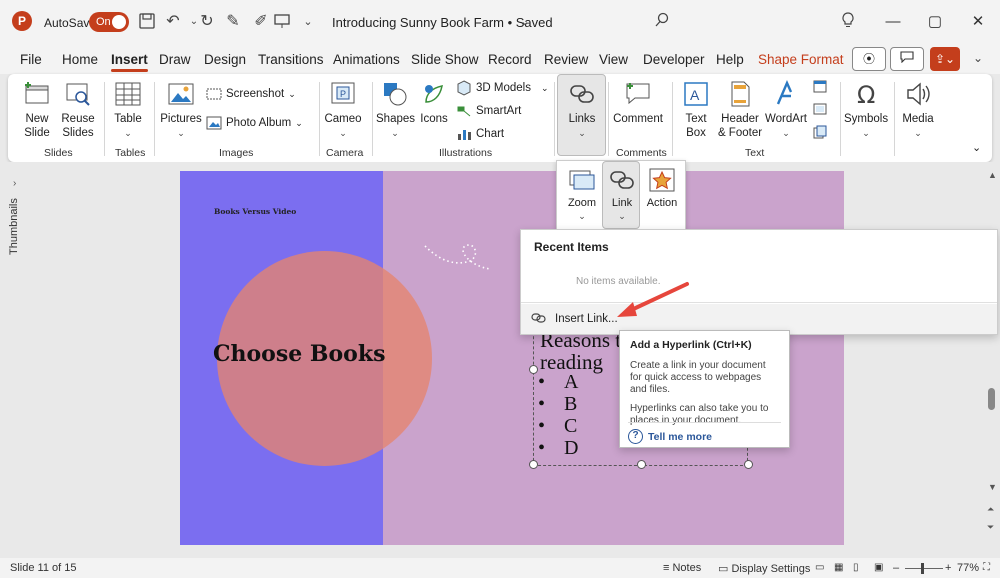 This screenshot has height=578, width=1000. Describe the element at coordinates (181, 110) in the screenshot. I see `pictures-button: Pictures ⌄` at that location.